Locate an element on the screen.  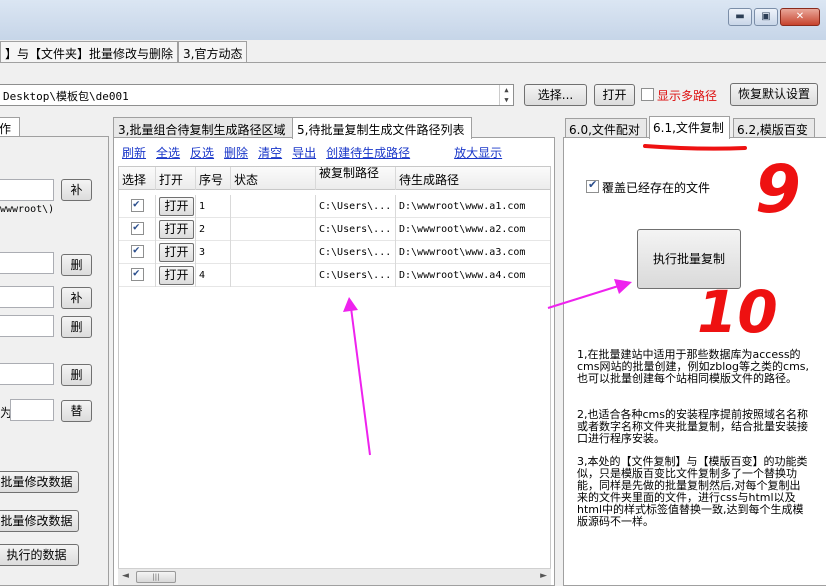
tab-path-list: 5,待批量复制生成文件路径列表 is located at coordinates (382, 128).